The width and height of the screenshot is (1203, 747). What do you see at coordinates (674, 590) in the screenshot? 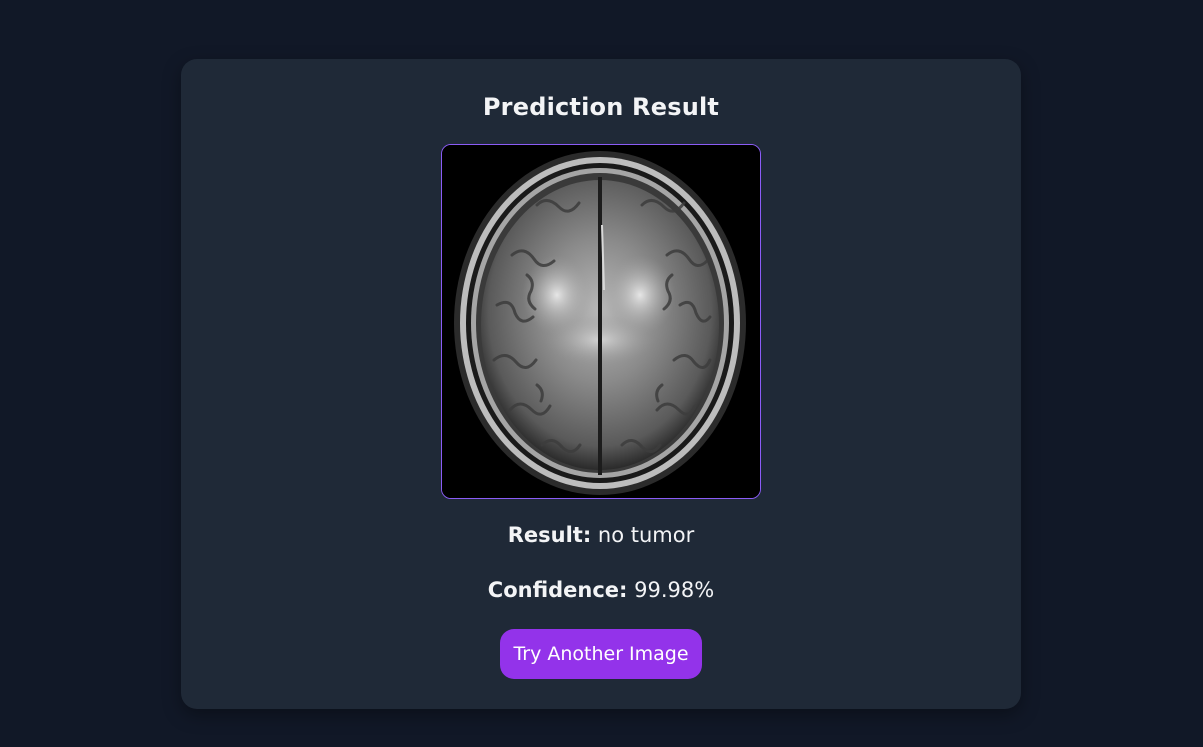
I see `confidence-value: 99.98%` at bounding box center [674, 590].